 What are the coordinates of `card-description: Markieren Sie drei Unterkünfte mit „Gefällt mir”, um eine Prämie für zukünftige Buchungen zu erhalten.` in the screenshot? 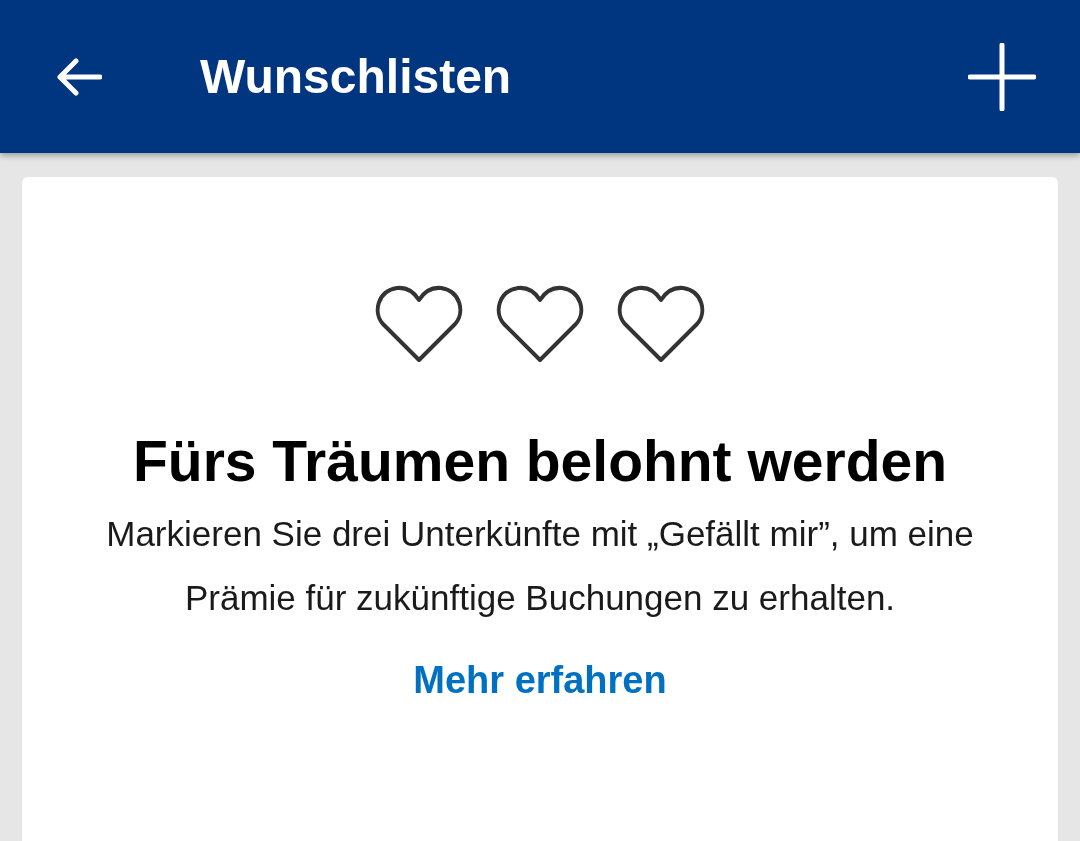 It's located at (540, 566).